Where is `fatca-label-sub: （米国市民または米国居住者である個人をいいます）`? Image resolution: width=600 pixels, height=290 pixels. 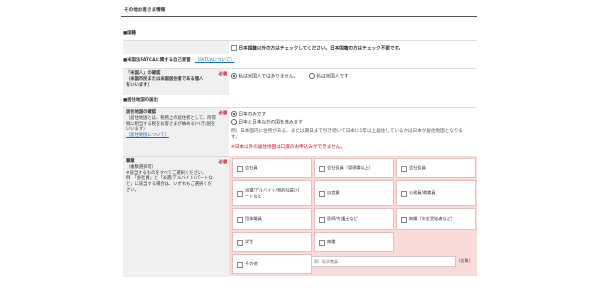
fatca-label-sub: （米国市民または米国居住者である個人をいいます） is located at coordinates (165, 82).